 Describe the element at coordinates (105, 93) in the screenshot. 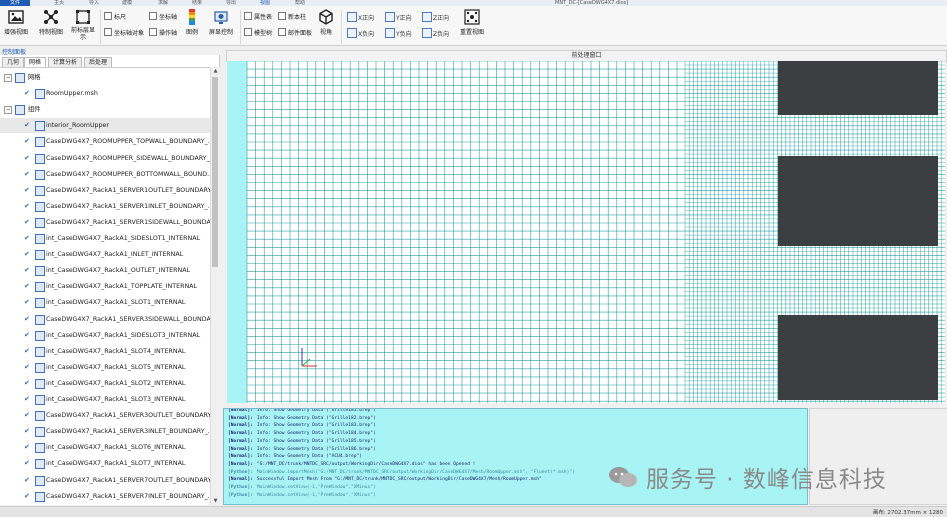

I see `tree-item: ✔ RoomUpper.msh` at that location.